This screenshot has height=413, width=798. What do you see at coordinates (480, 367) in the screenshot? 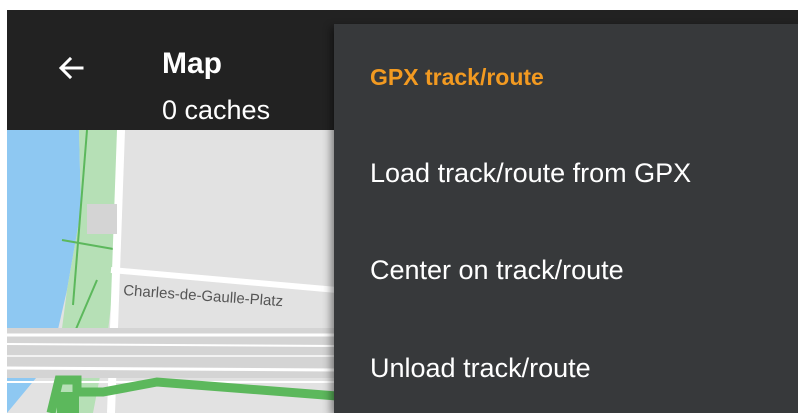
I see `menu-item-label: Unload track/route` at bounding box center [480, 367].